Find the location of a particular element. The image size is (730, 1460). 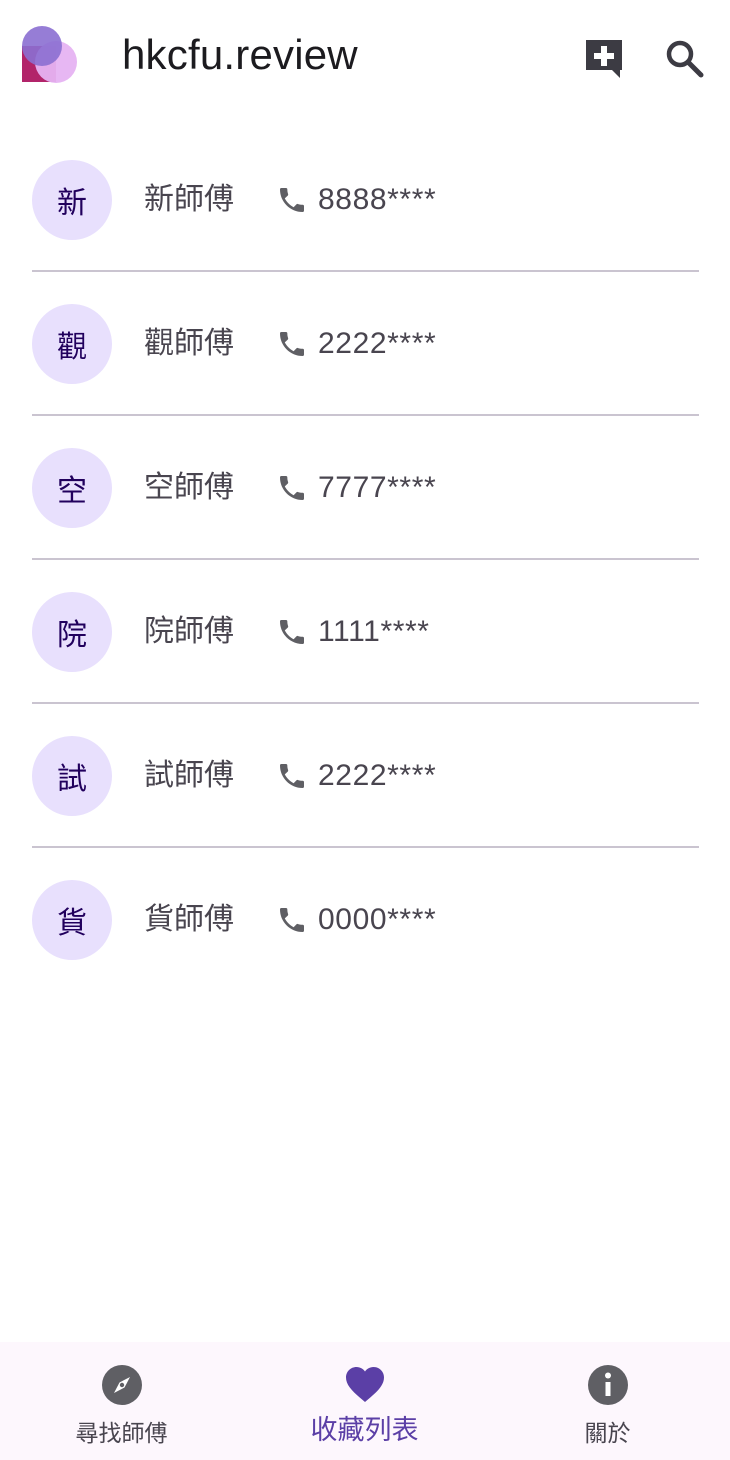

compass-icon is located at coordinates (121, 1385).